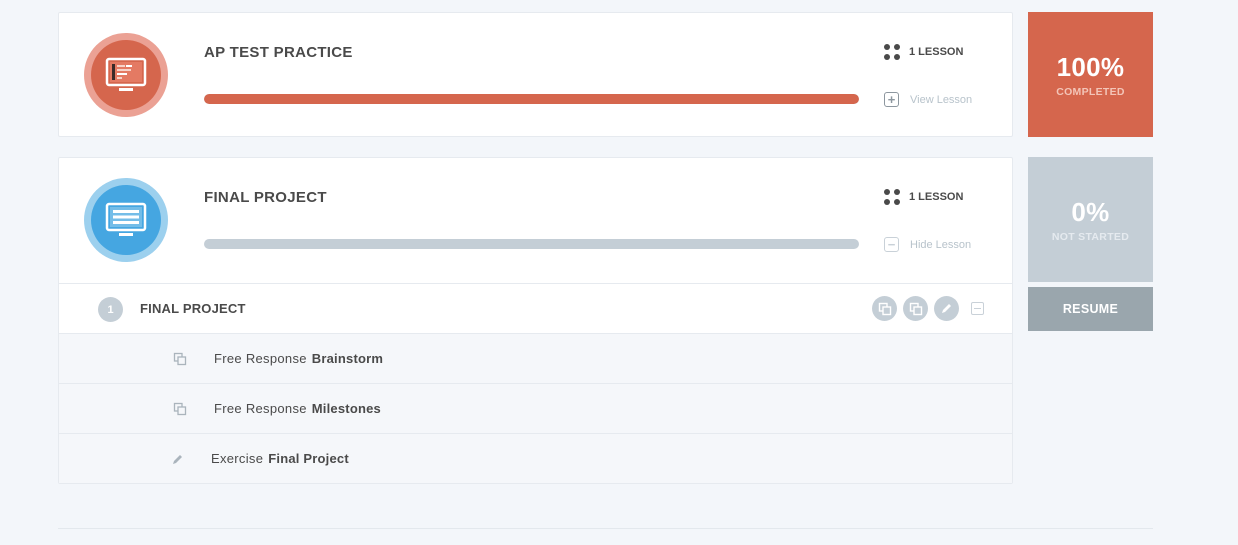 The height and width of the screenshot is (545, 1238). What do you see at coordinates (1090, 309) in the screenshot?
I see `resume-button: RESUME` at bounding box center [1090, 309].